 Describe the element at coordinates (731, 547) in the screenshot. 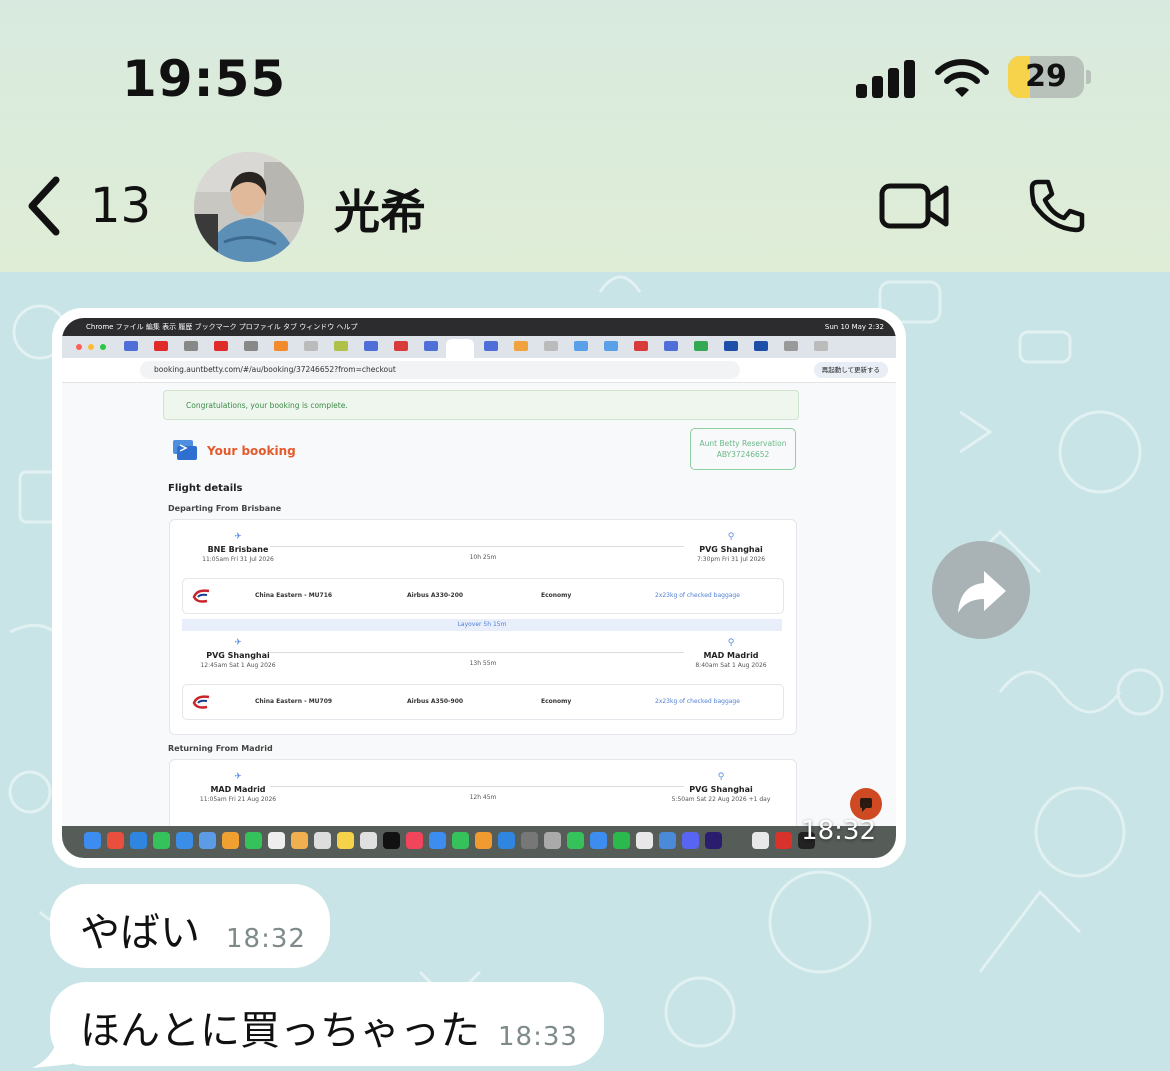

I see `leg-destination: ⚲ PVG Shanghai 7:30pm Fri 31 Jul 2026` at that location.